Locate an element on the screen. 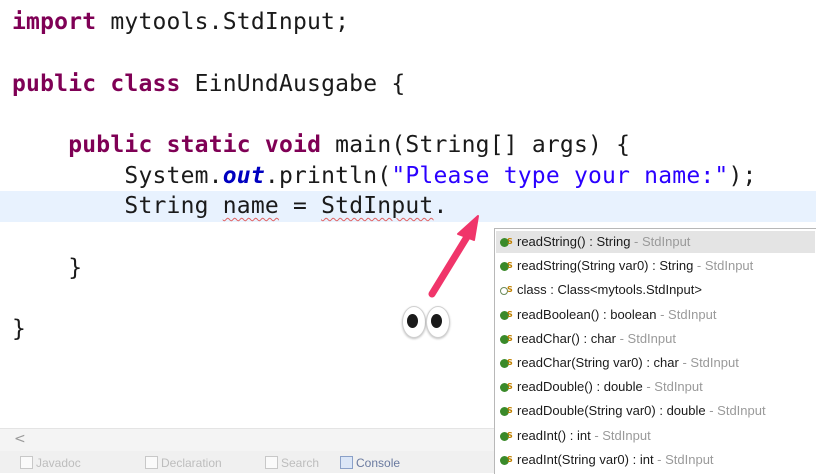 The image size is (816, 474). completion-item: SreadChar() : char - StdInput is located at coordinates (587, 339).